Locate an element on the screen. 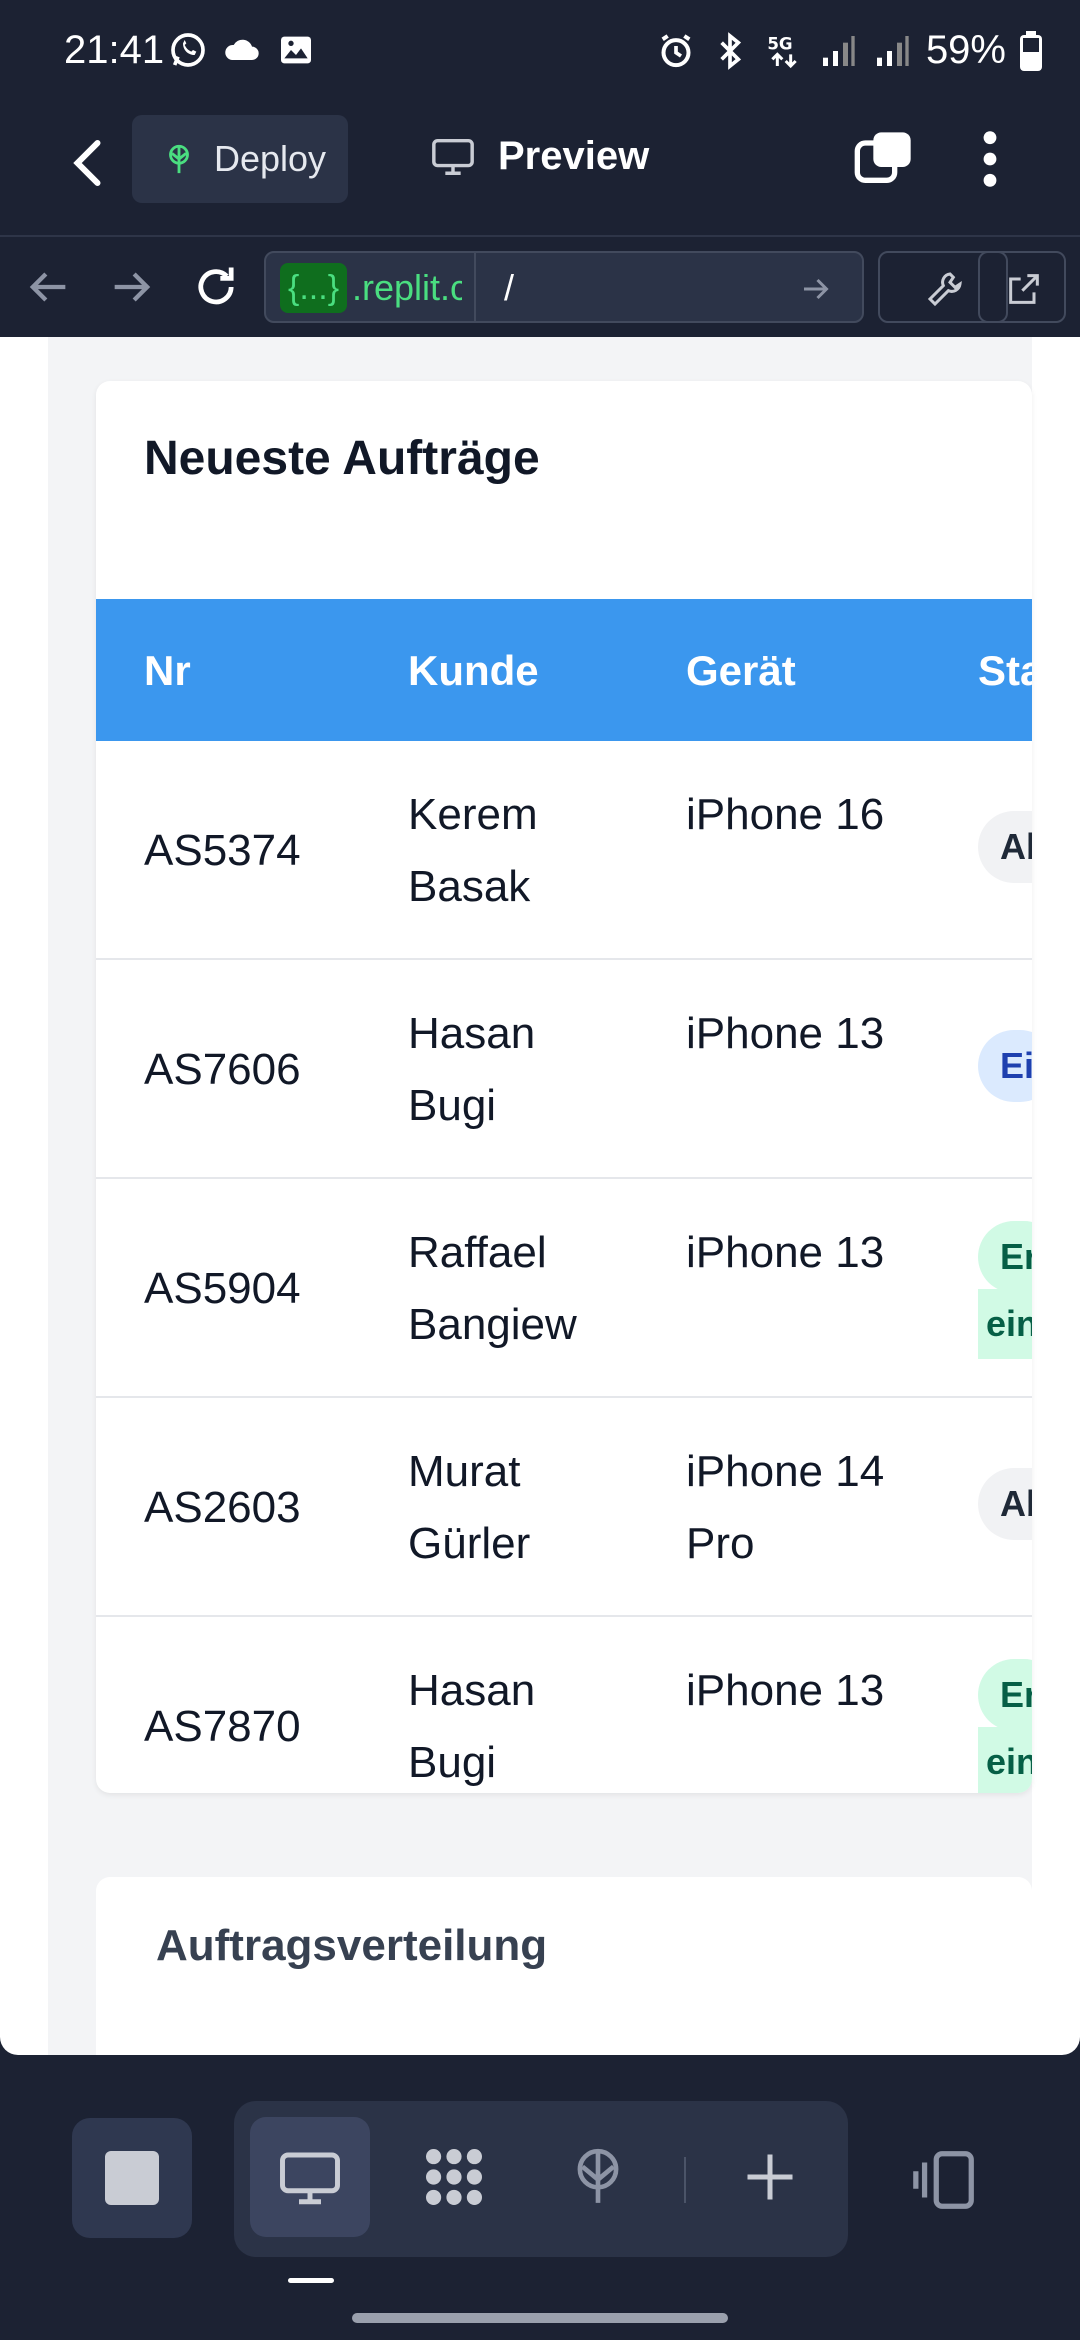 Image resolution: width=1080 pixels, height=2340 pixels. more-options-icon is located at coordinates (990, 159).